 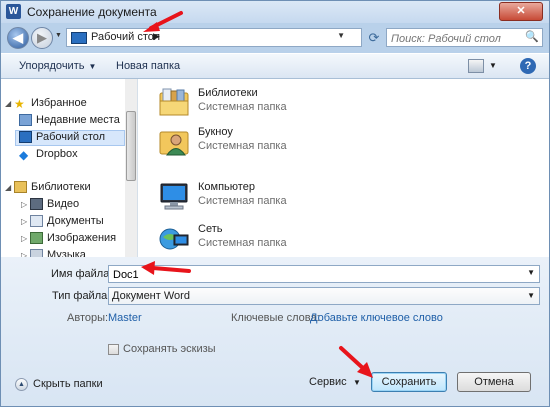 I want to click on libraries-folder-icon, so click(x=174, y=102).